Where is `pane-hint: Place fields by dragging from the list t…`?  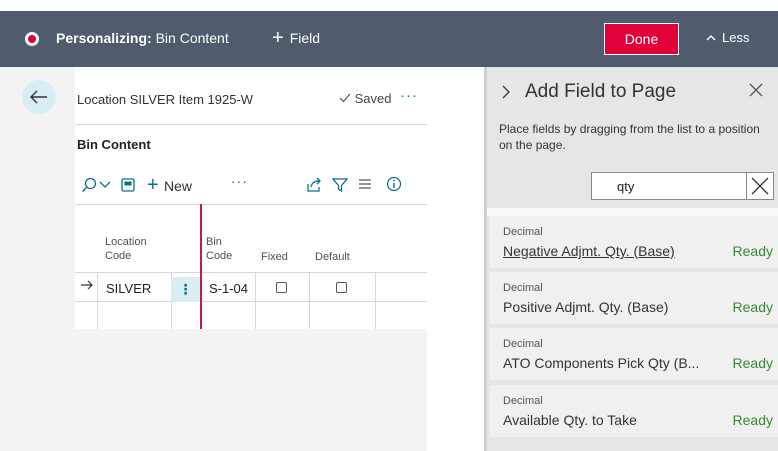 pane-hint: Place fields by dragging from the list t… is located at coordinates (629, 137).